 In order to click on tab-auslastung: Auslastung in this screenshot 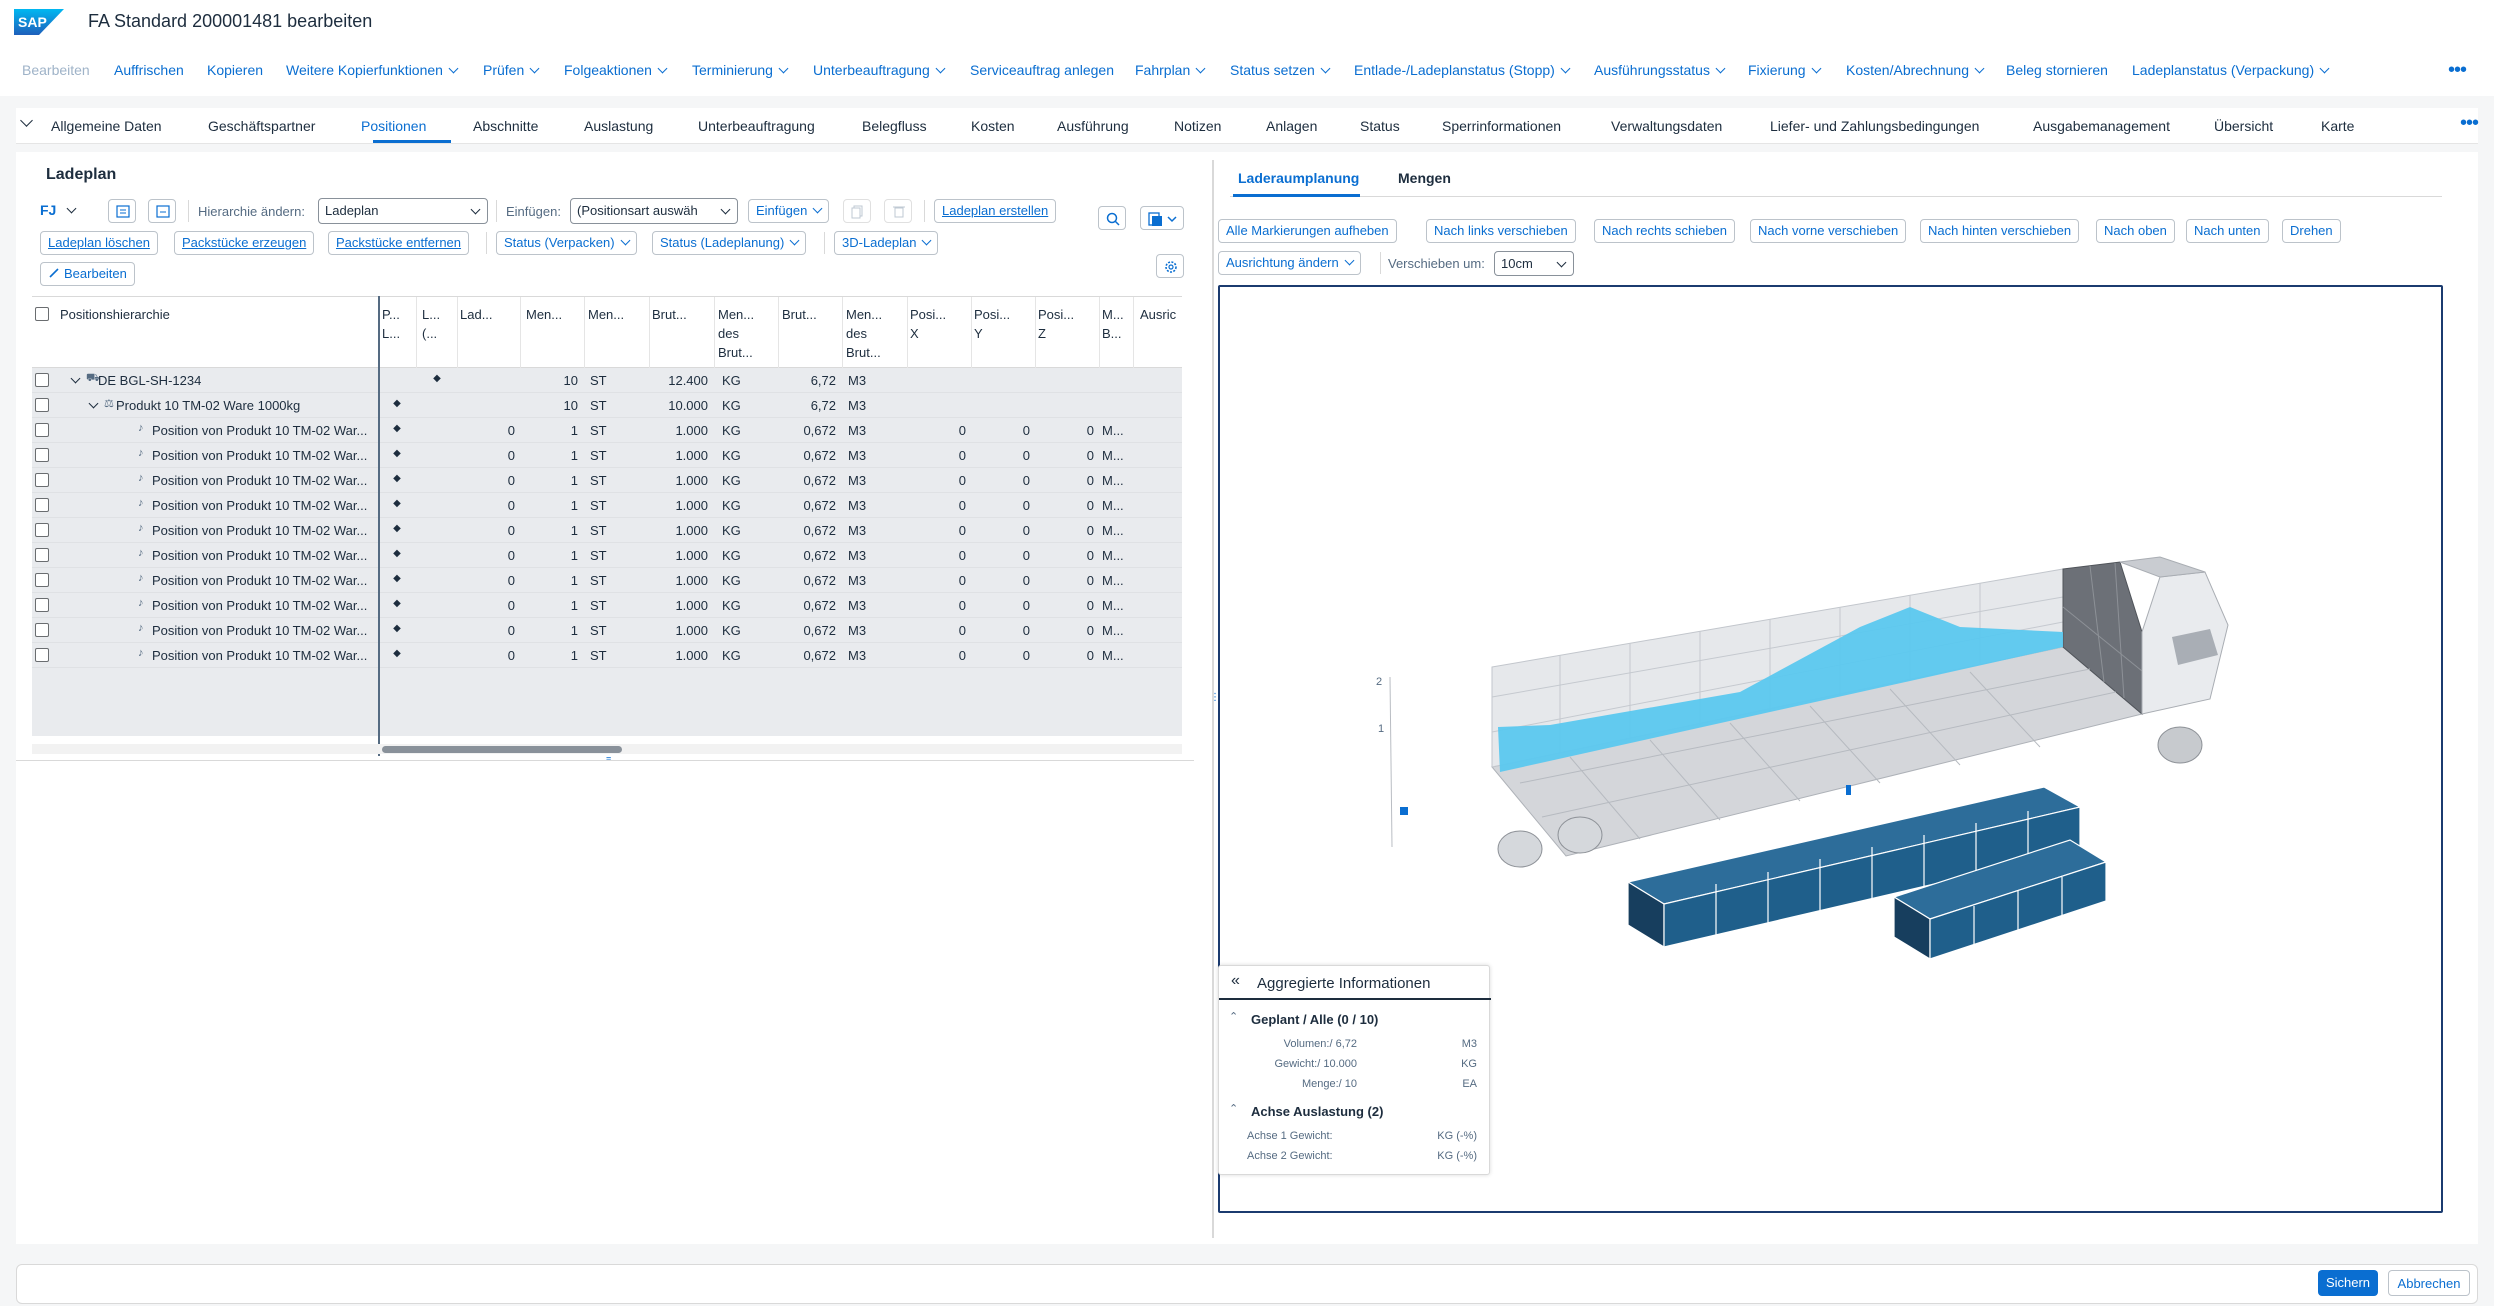, I will do `click(618, 126)`.